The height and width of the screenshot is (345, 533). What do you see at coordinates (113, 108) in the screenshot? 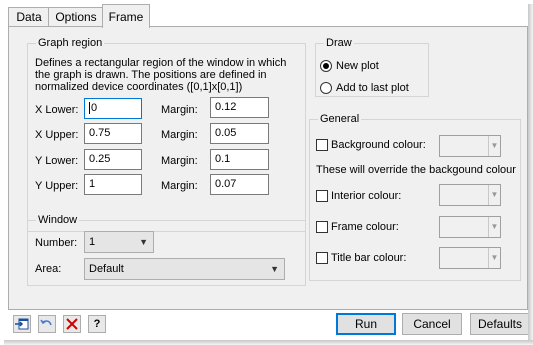
I see `x-lower-input: 0` at bounding box center [113, 108].